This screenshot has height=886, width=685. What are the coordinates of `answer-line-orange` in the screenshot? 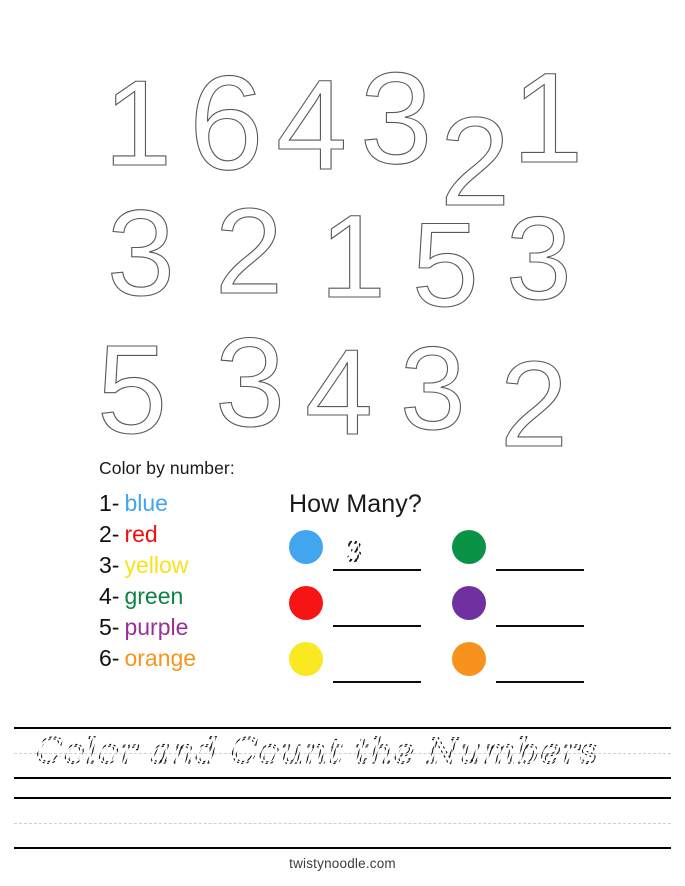 It's located at (540, 682).